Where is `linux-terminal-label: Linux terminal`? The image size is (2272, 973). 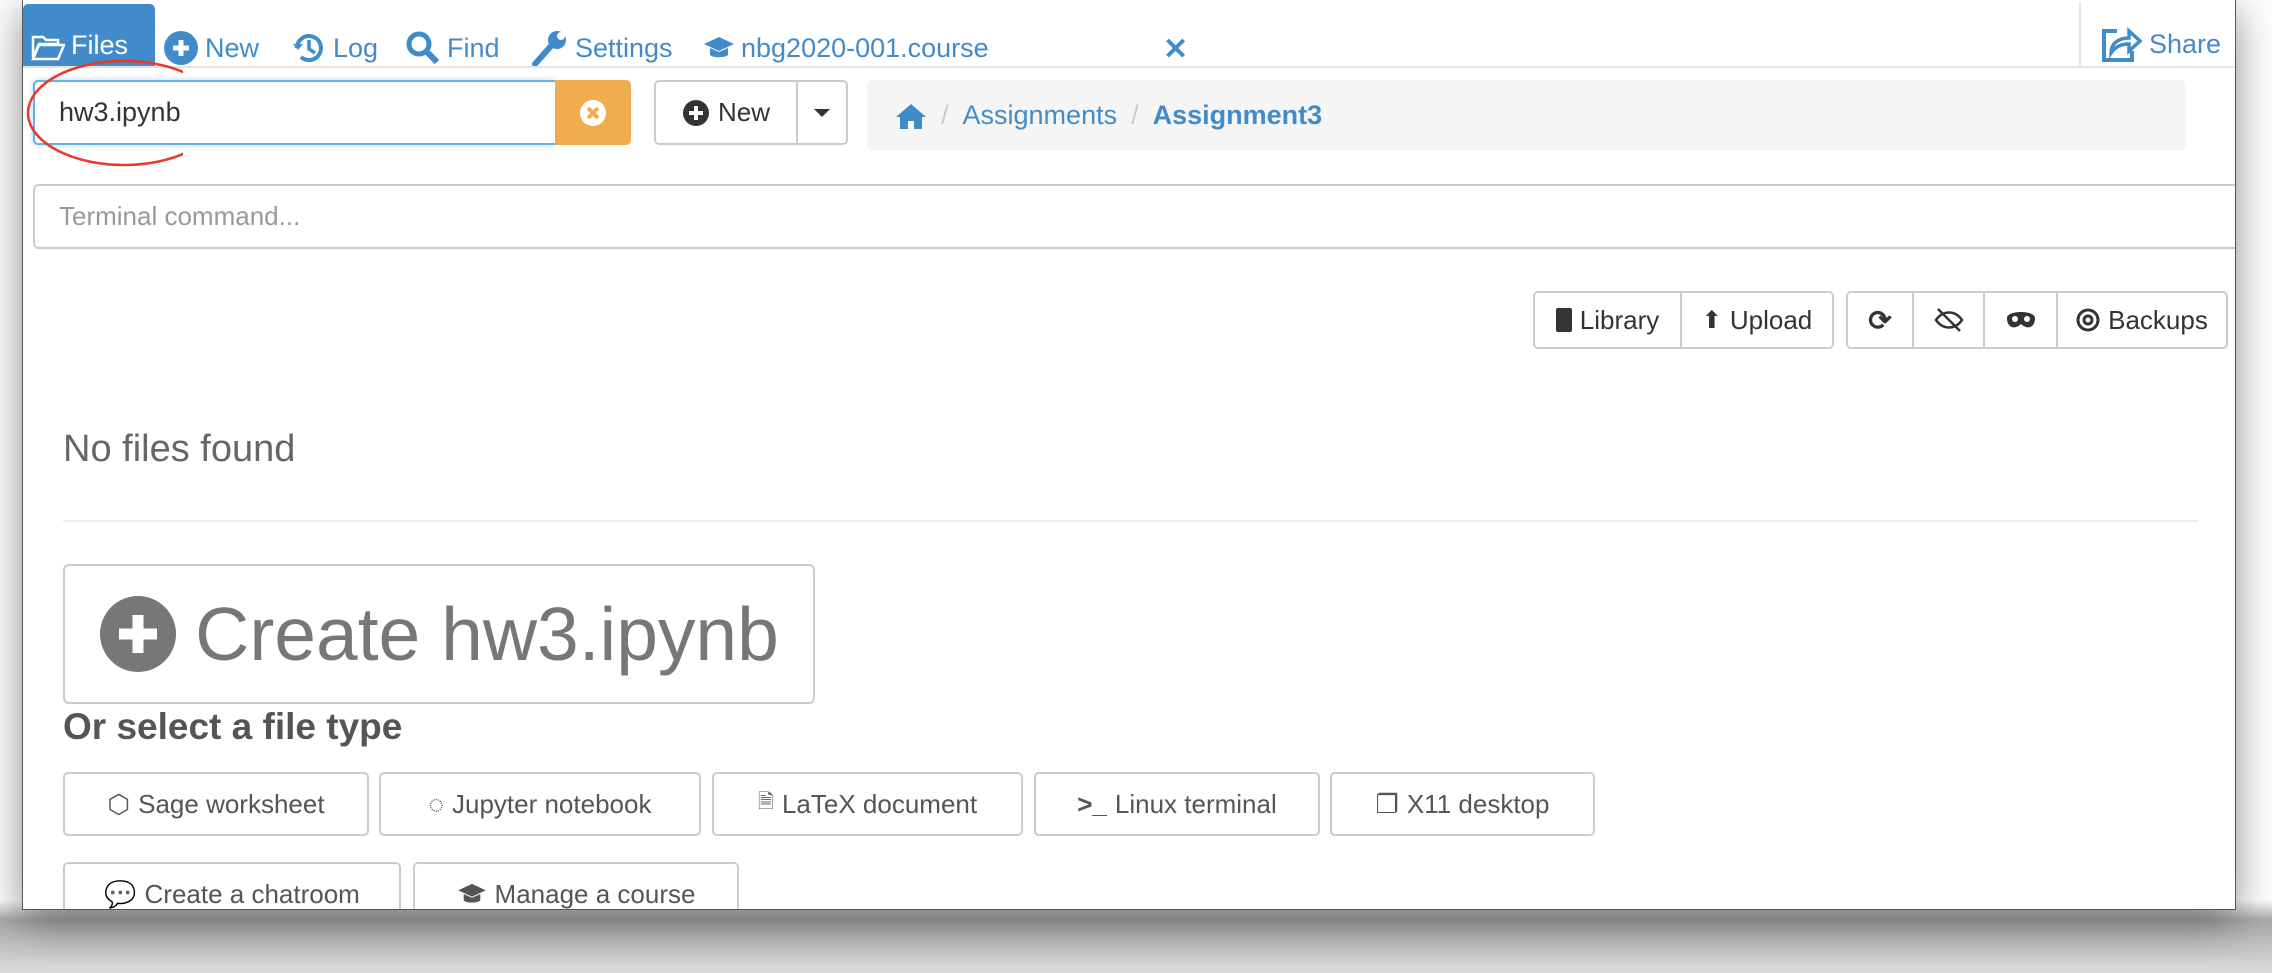 linux-terminal-label: Linux terminal is located at coordinates (1195, 803).